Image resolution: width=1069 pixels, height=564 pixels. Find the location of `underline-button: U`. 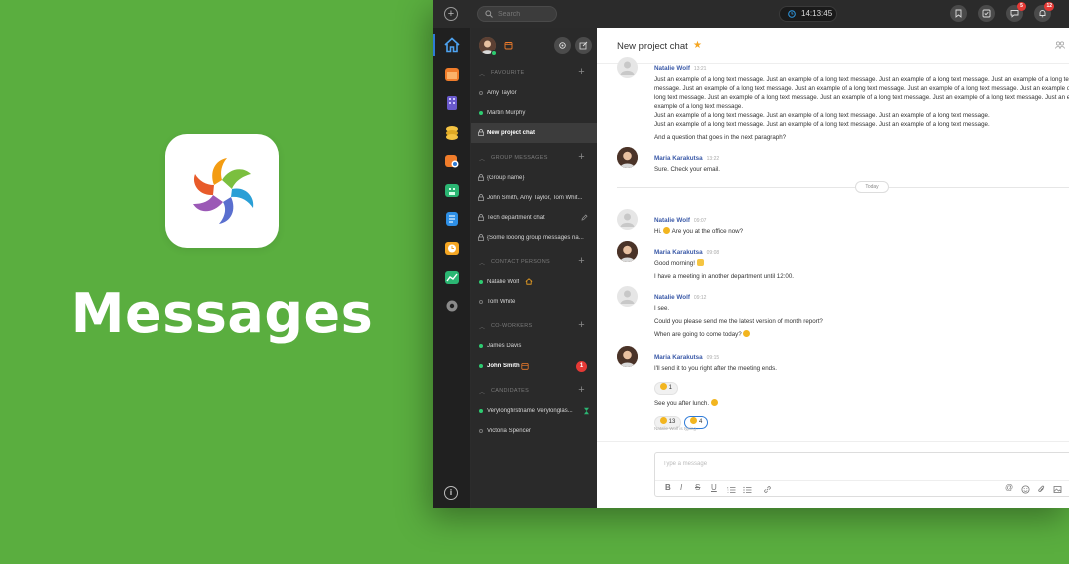

underline-button: U is located at coordinates (714, 487).